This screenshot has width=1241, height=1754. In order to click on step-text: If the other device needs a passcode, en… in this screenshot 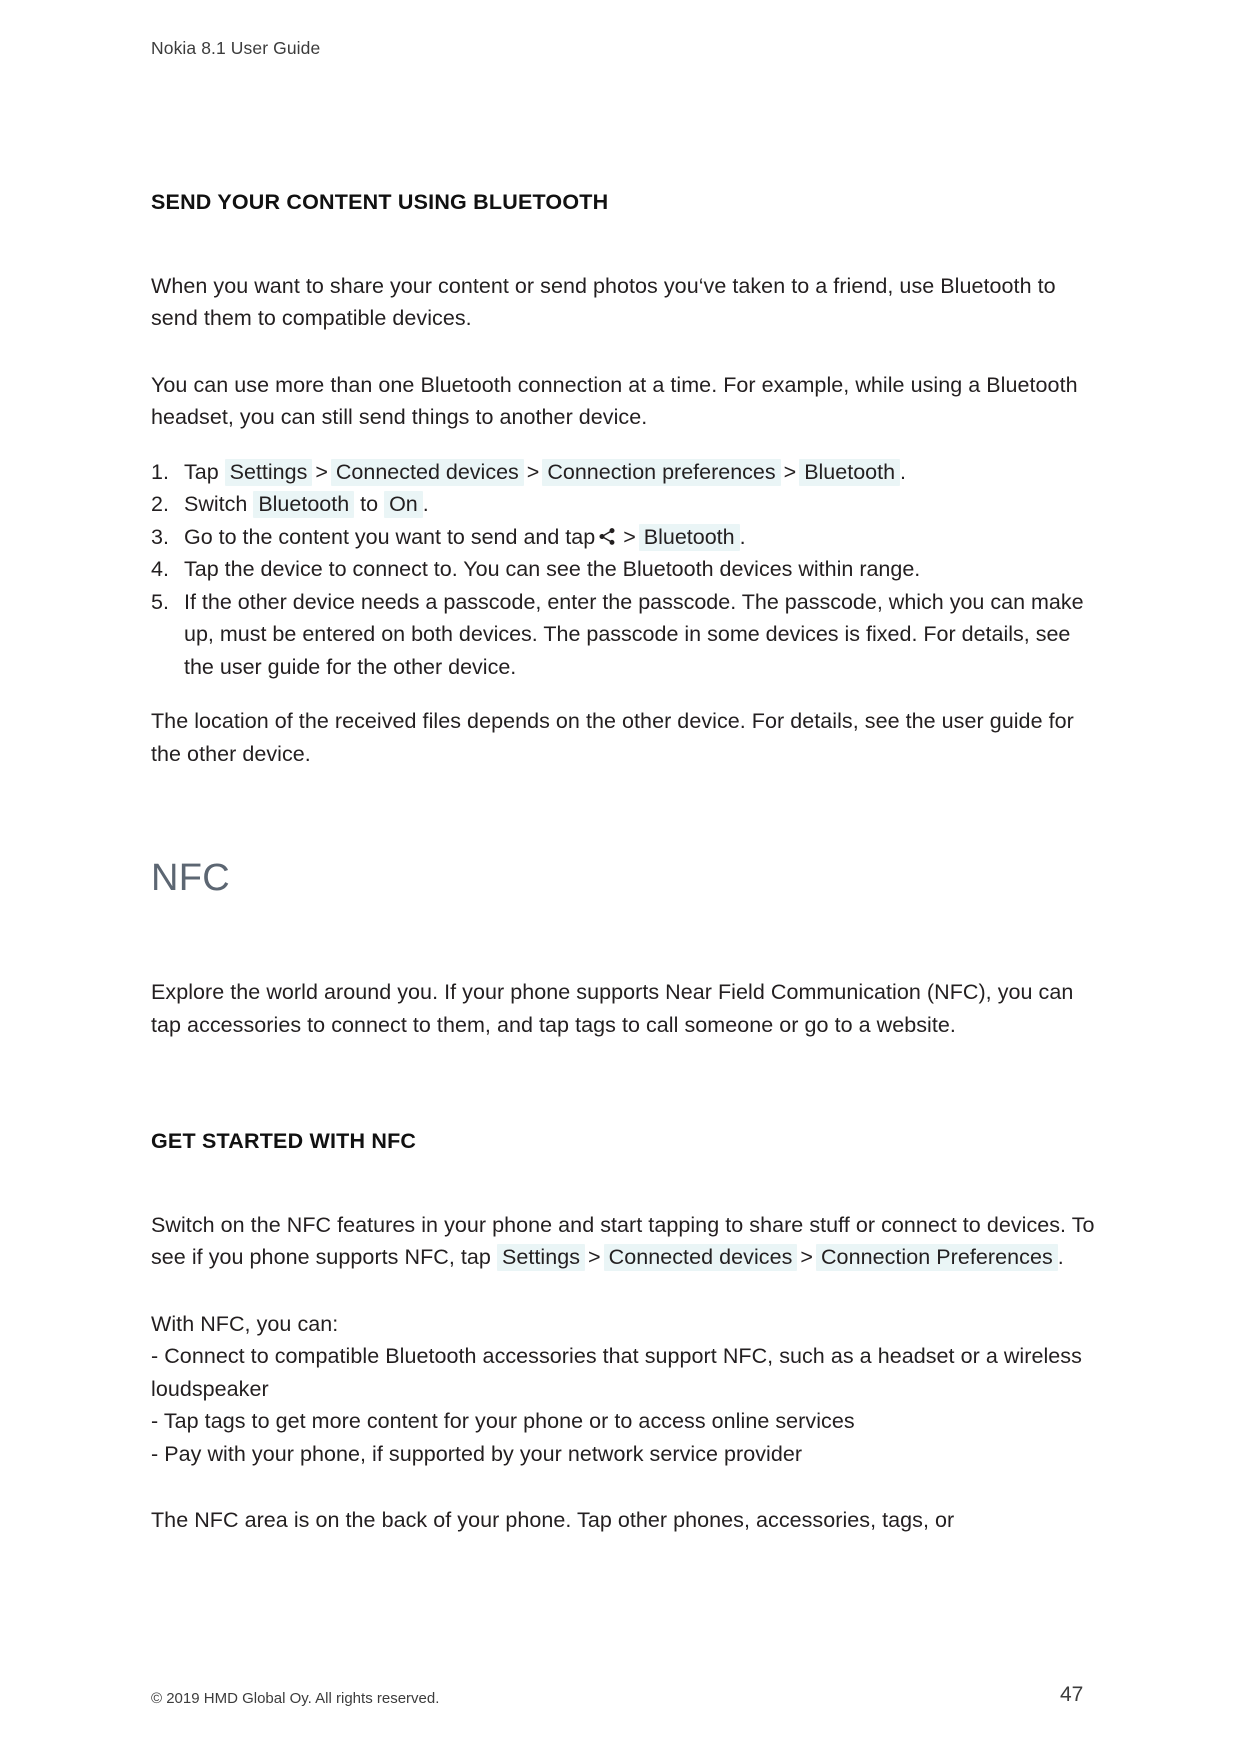, I will do `click(634, 634)`.